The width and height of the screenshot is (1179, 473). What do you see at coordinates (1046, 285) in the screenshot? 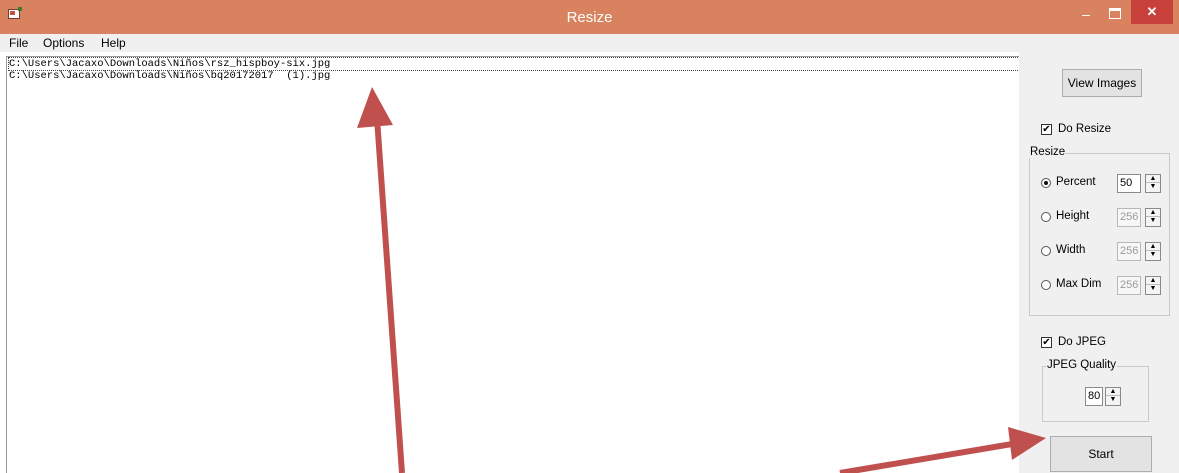
I see `max-dim-radio` at bounding box center [1046, 285].